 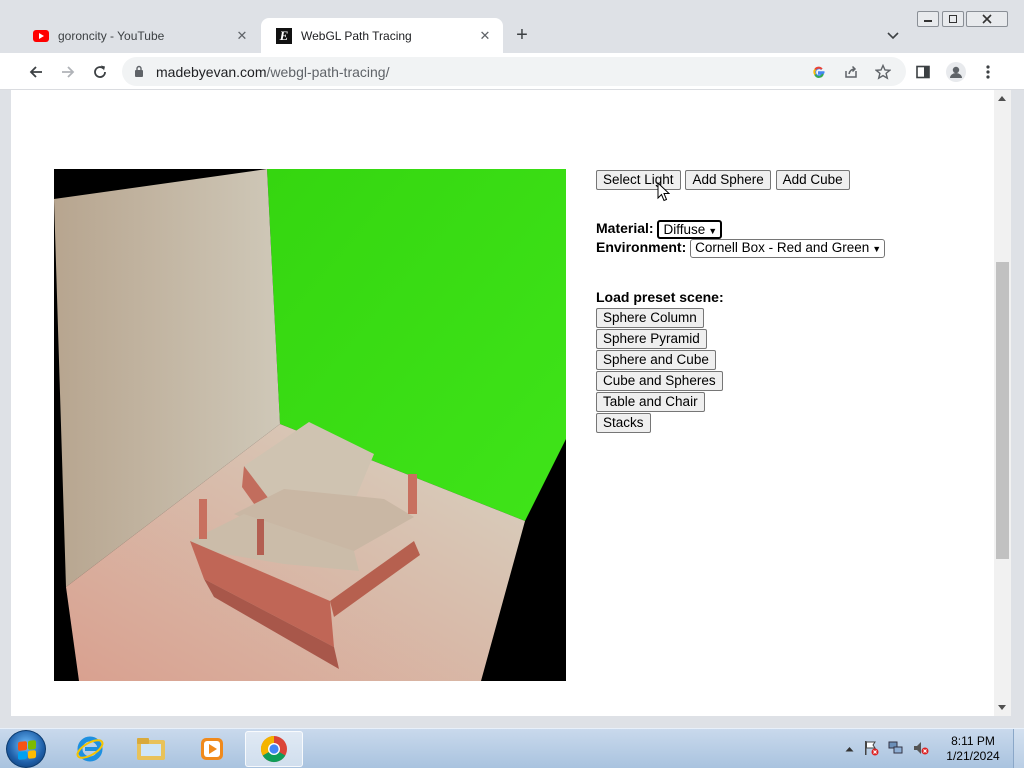 I want to click on window-frame-right, so click(x=1017, y=403).